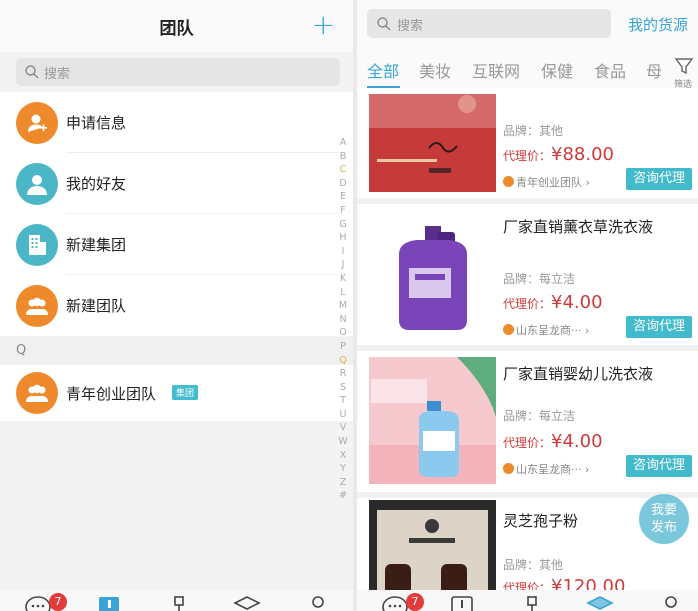 This screenshot has height=611, width=698. What do you see at coordinates (658, 24) in the screenshot?
I see `my-resources-link: 我的货源` at bounding box center [658, 24].